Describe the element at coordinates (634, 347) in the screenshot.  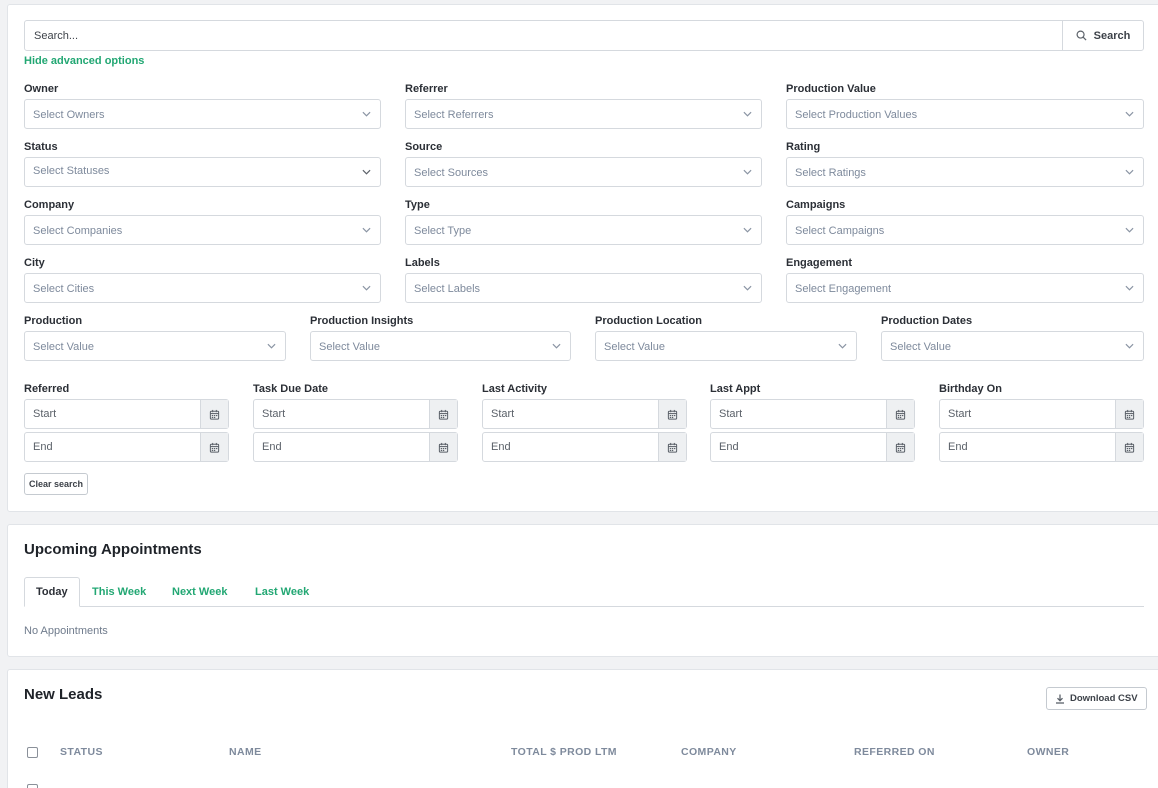
I see `production-location-select-placeholder: Select Value` at that location.